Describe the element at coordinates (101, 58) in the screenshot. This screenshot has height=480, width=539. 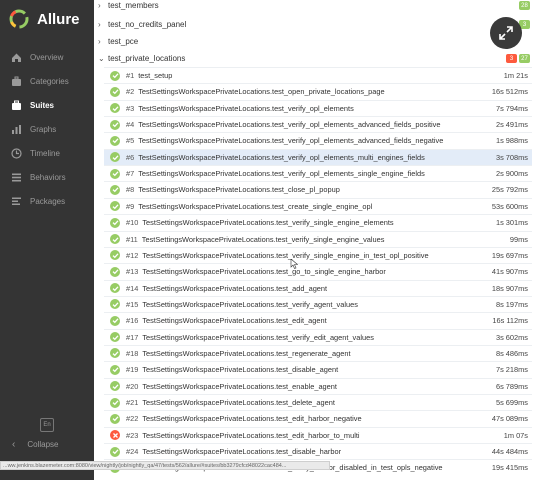
I see `chevron-down-icon: ⌄` at that location.